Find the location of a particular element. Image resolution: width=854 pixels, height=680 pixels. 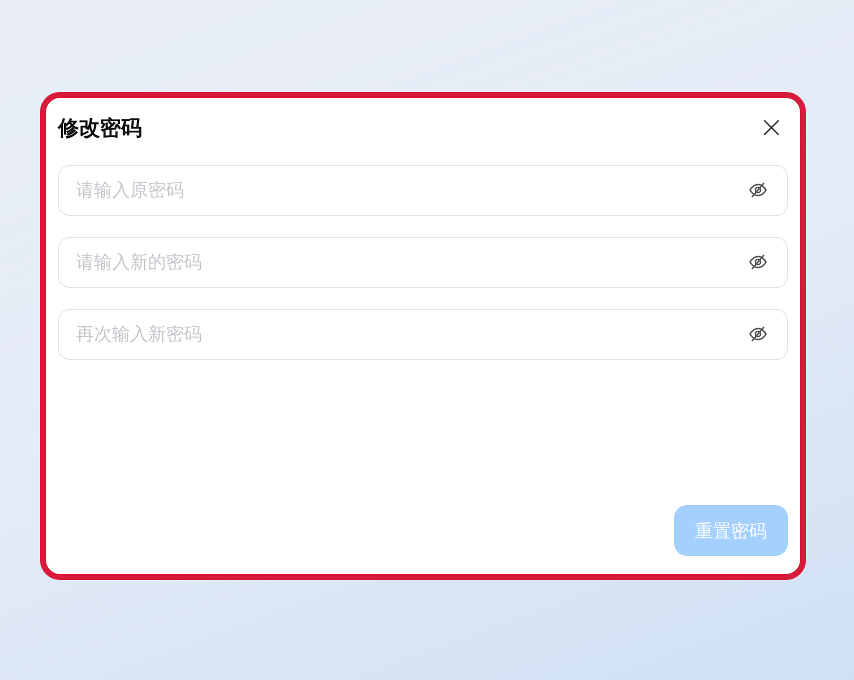

close-button: × is located at coordinates (771, 128).